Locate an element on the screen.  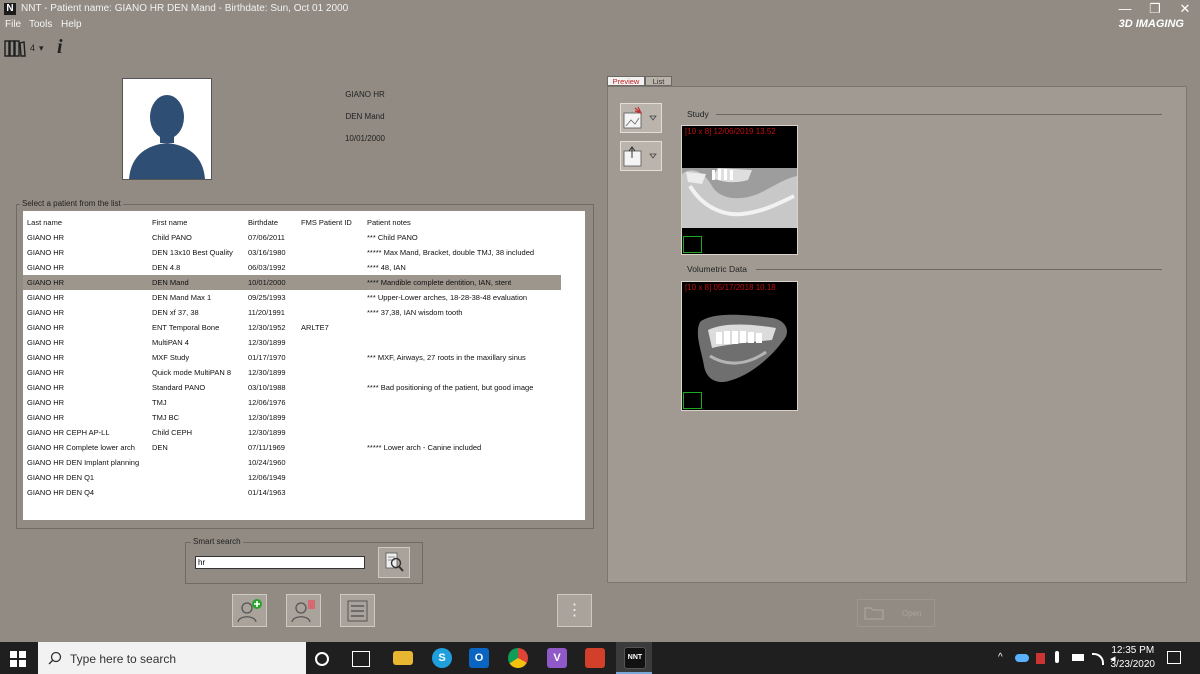
patient-row: GIANO HR CEPH AP-LL Child CEPH 12/30/1899 is located at coordinates (292, 432).